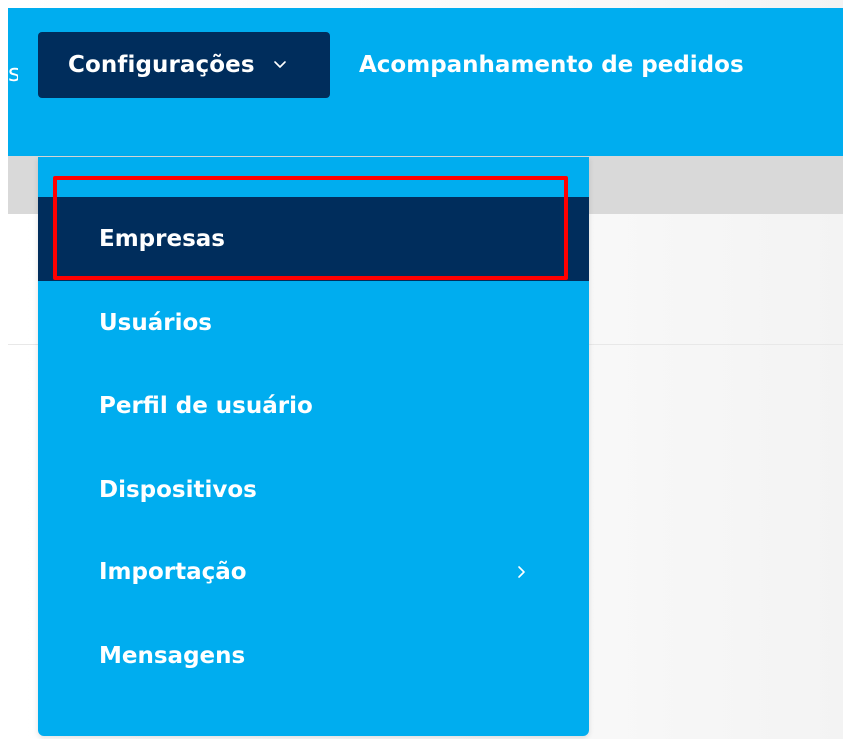 Image resolution: width=843 pixels, height=739 pixels. Describe the element at coordinates (313, 239) in the screenshot. I see `menu-item-empresas: Empresas` at that location.